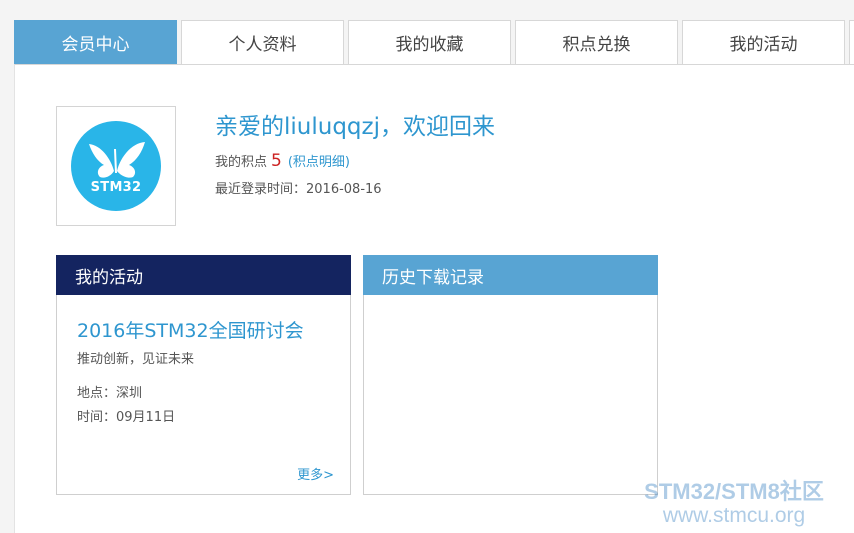 The height and width of the screenshot is (533, 854). What do you see at coordinates (596, 42) in the screenshot?
I see `tab-points-exchange: 积点兑换` at bounding box center [596, 42].